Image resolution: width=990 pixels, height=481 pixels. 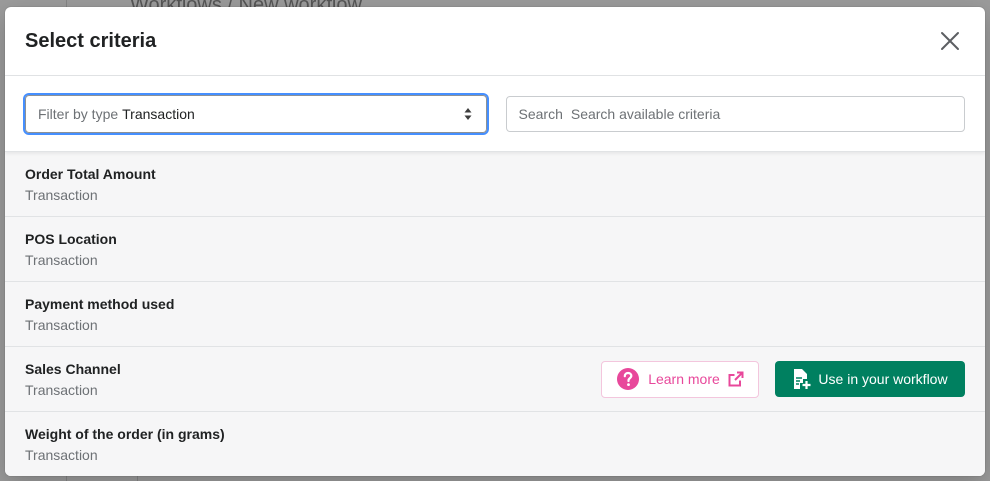 What do you see at coordinates (761, 113) in the screenshot?
I see `search-input` at bounding box center [761, 113].